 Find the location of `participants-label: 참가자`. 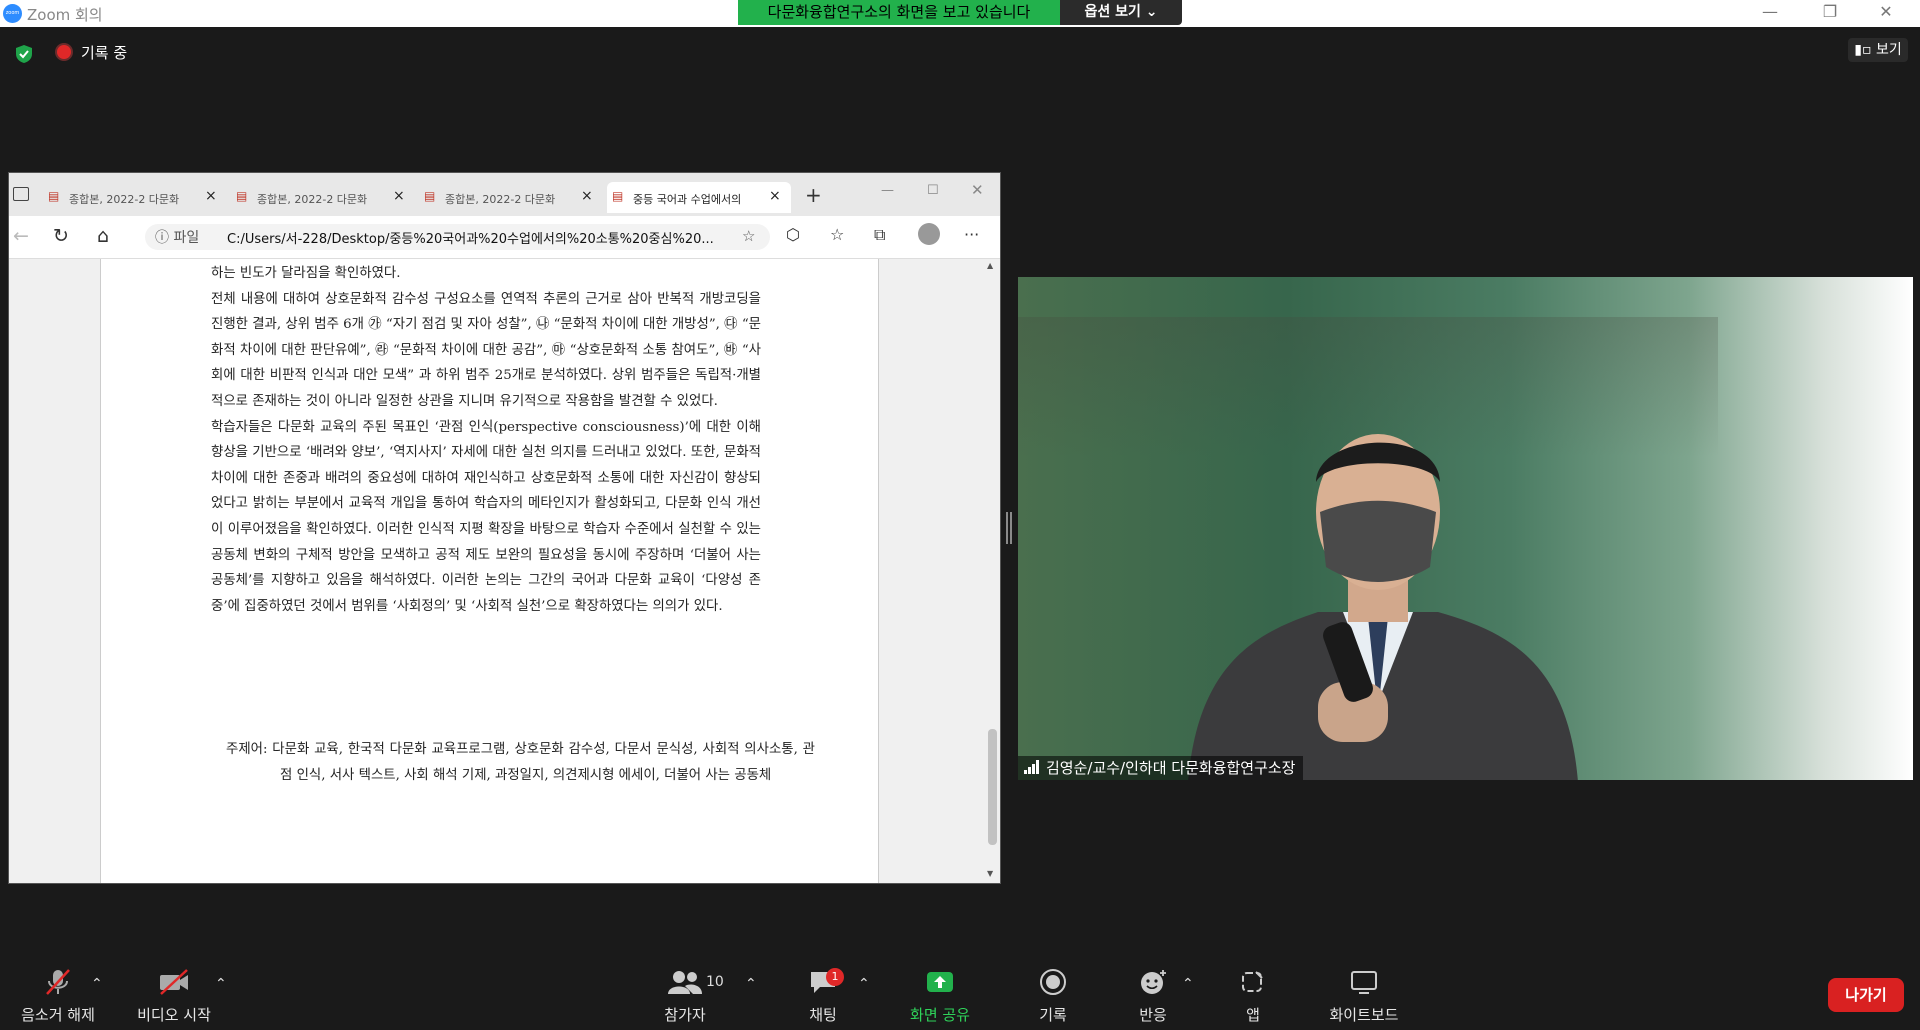

participants-label: 참가자 is located at coordinates (685, 1015).